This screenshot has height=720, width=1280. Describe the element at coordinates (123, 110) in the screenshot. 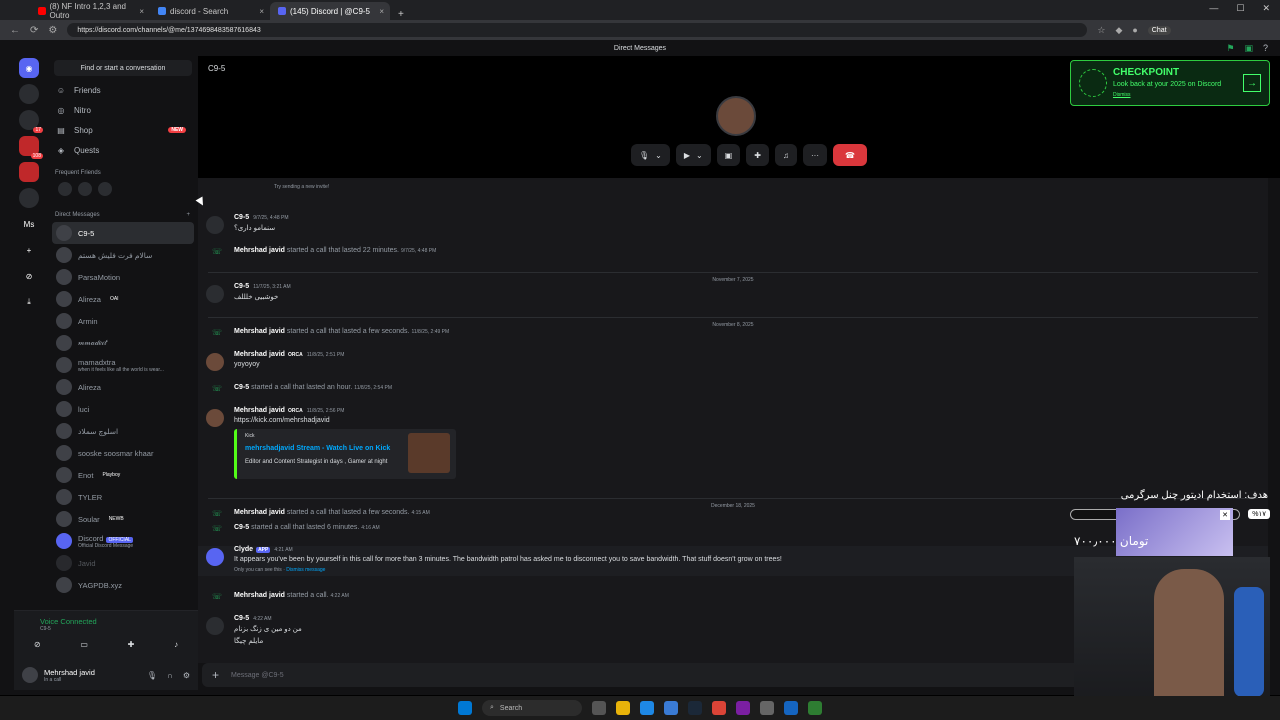

I see `nav-nitro: ◎ Nitro` at that location.